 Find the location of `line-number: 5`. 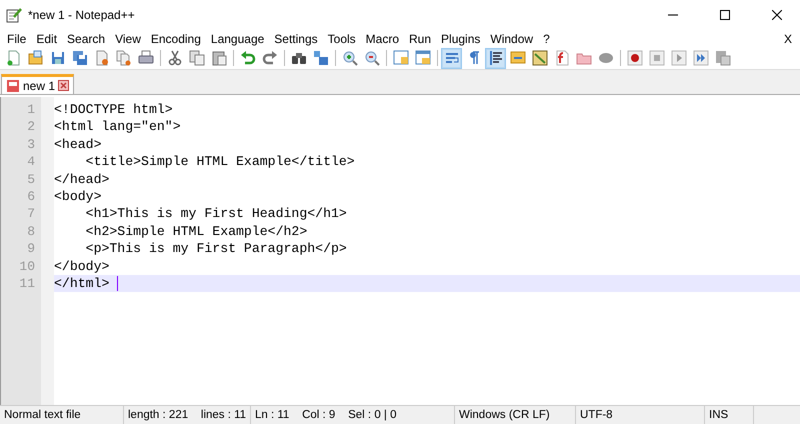

line-number: 5 is located at coordinates (31, 179).